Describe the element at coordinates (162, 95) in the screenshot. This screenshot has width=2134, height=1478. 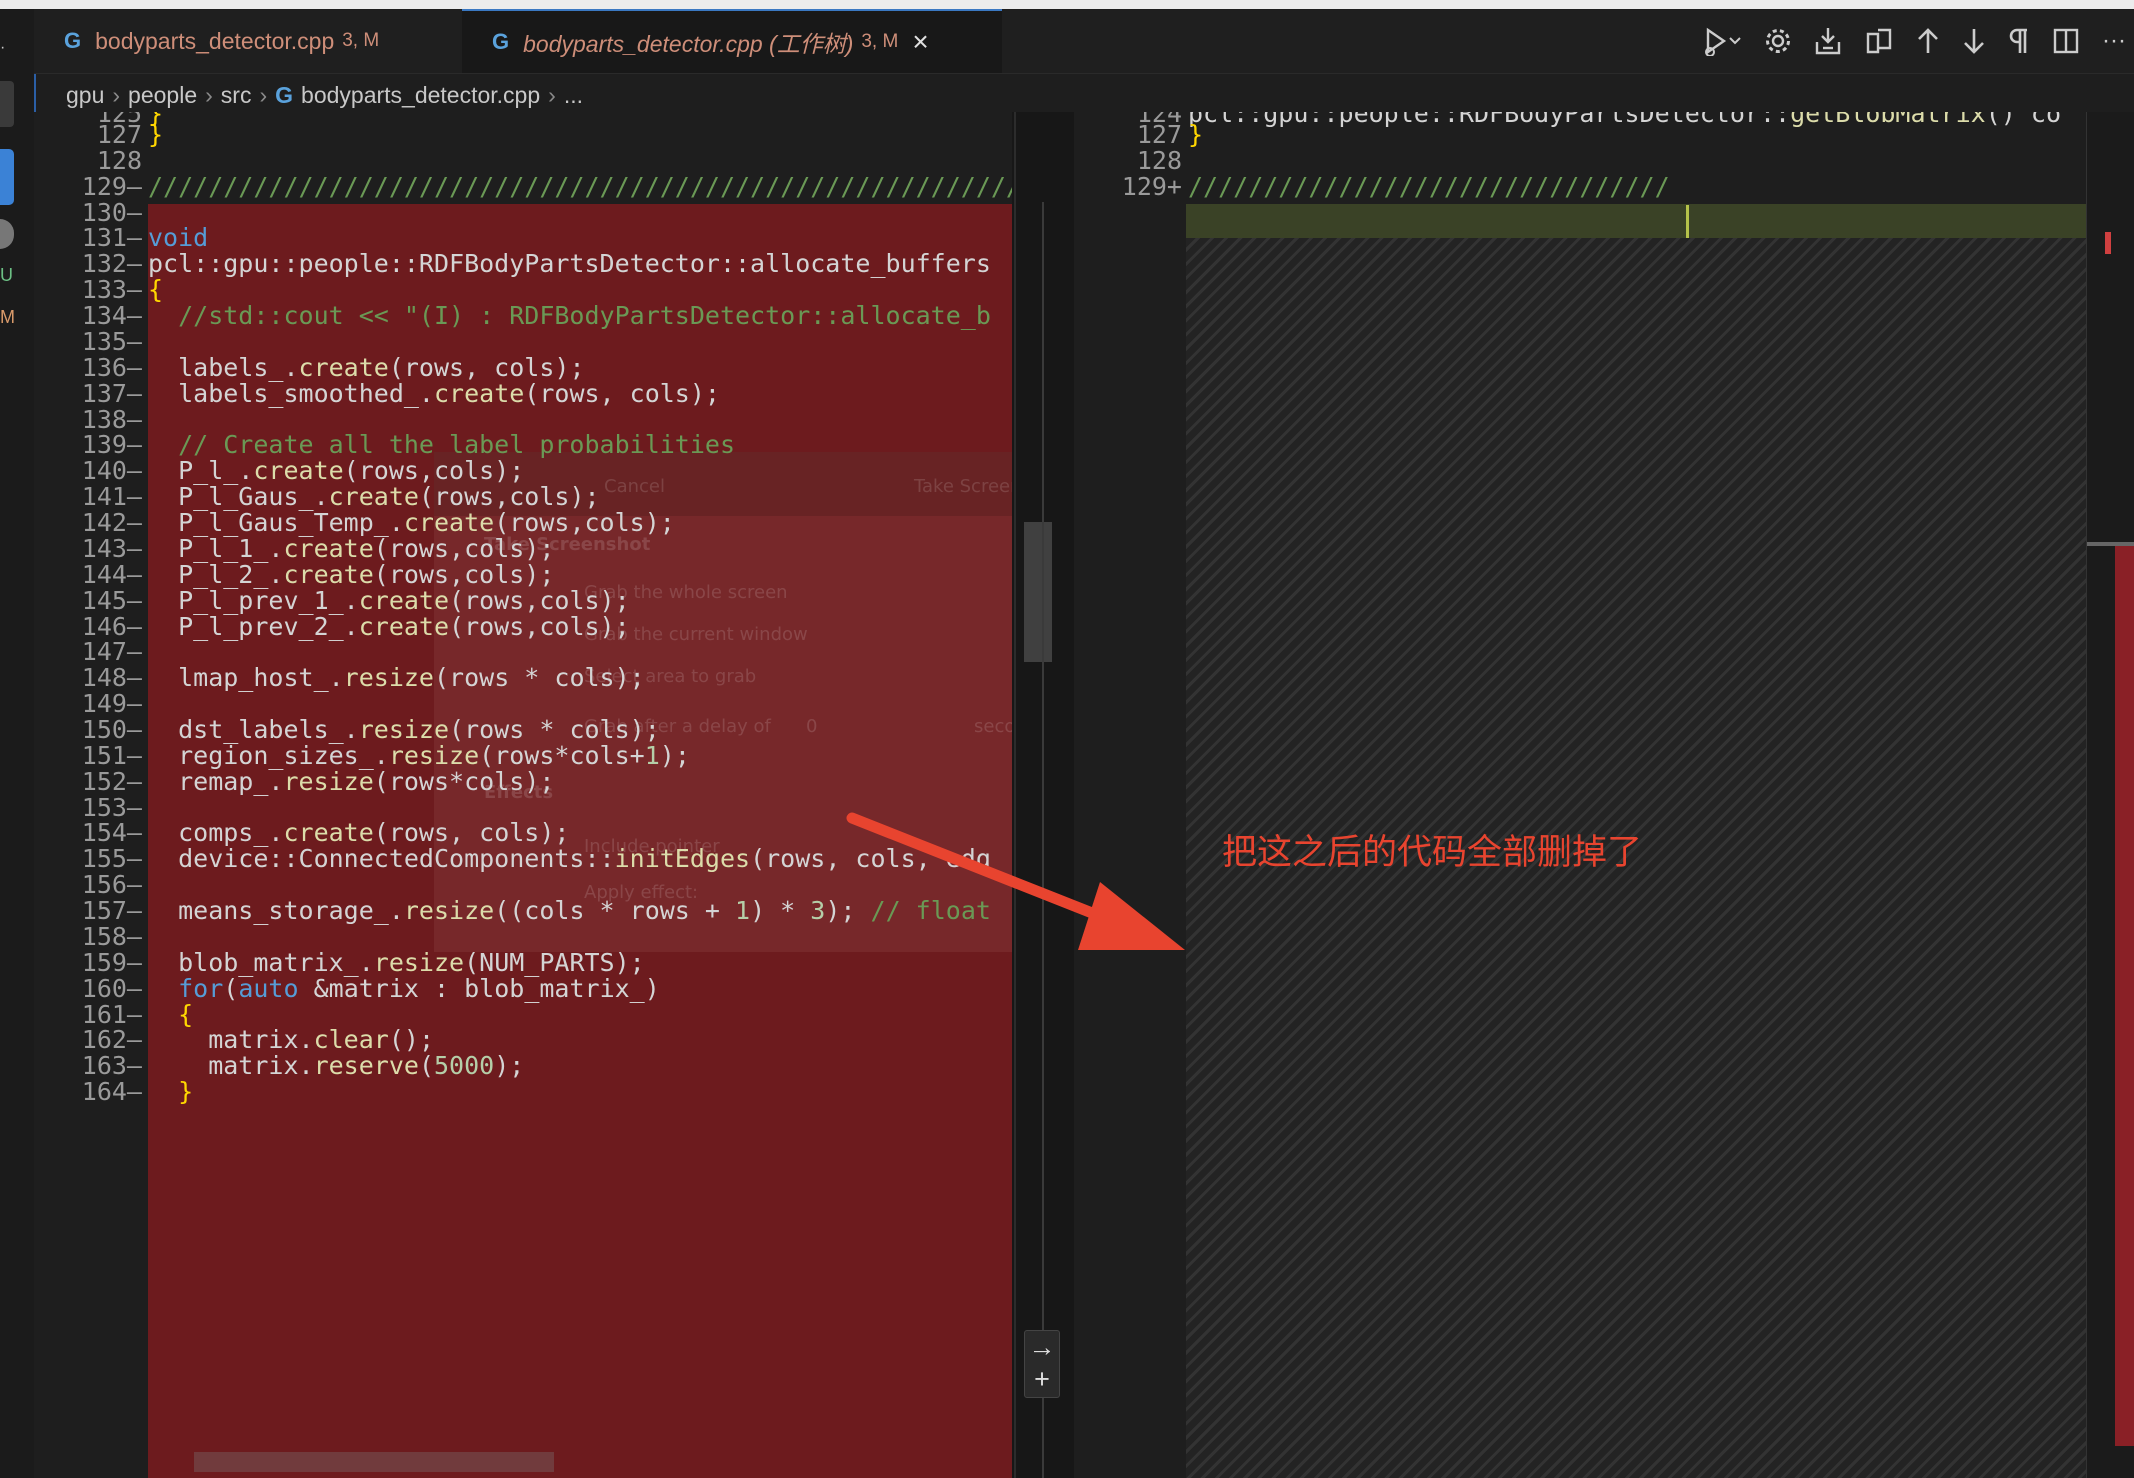
I see `breadcrumb-item: people` at that location.